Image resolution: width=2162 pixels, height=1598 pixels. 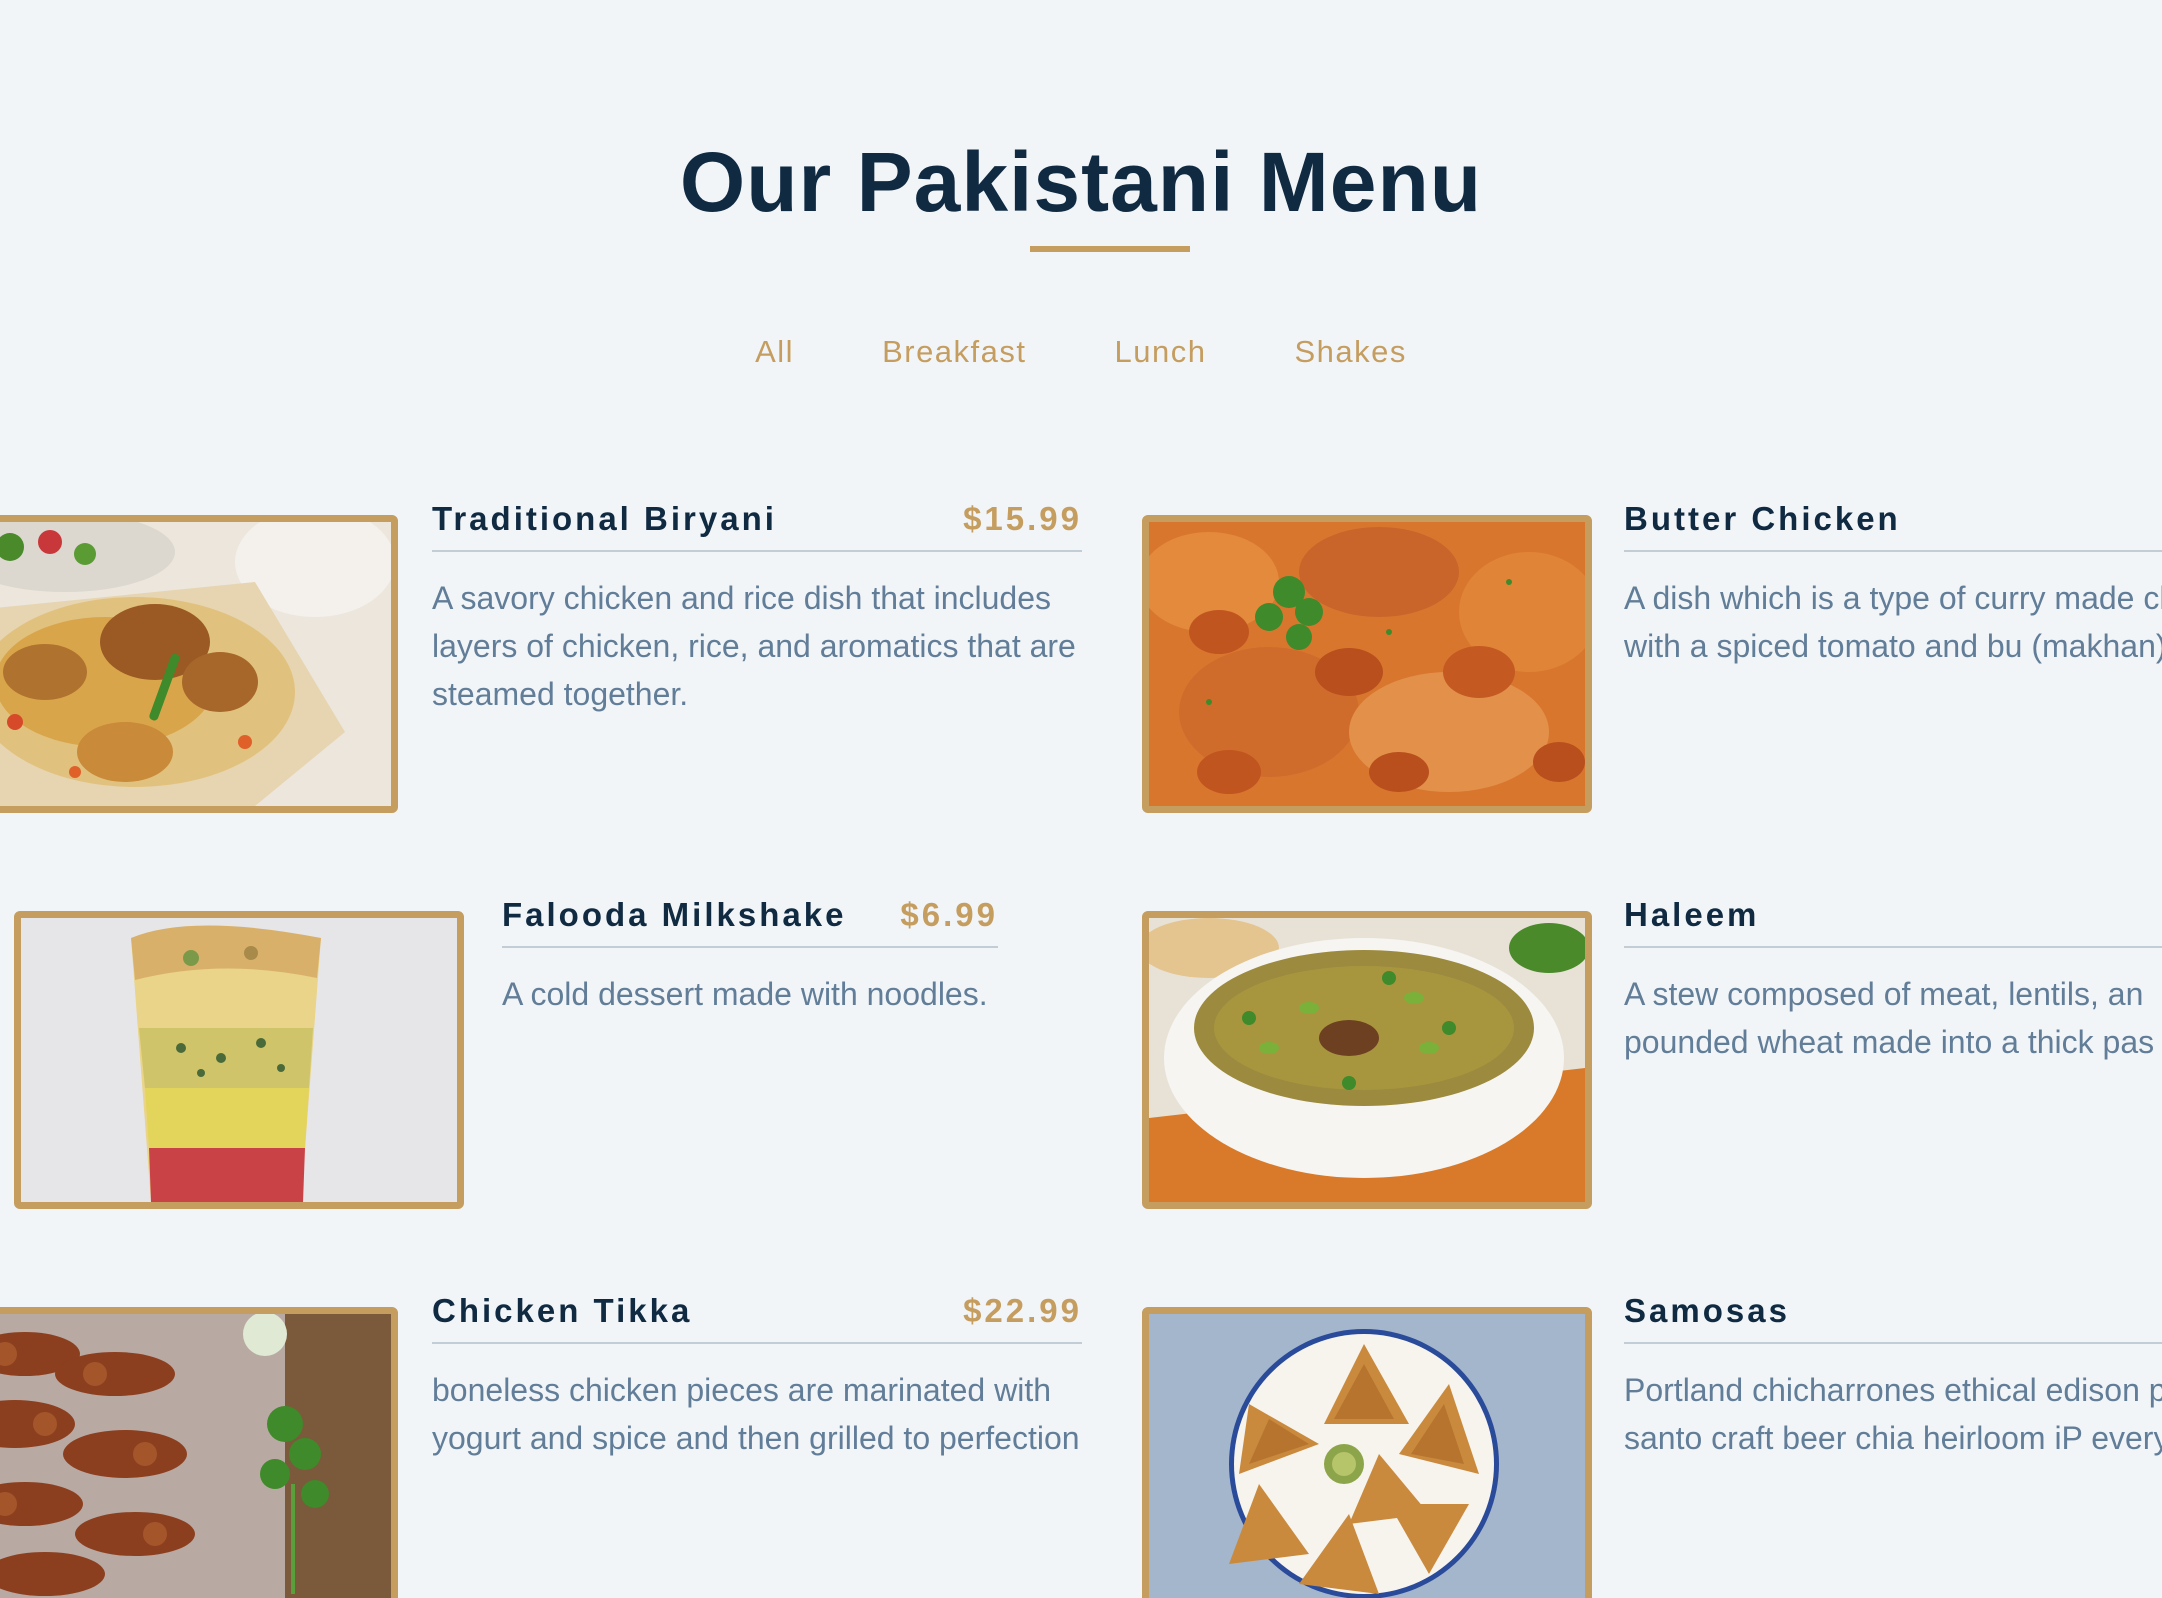 What do you see at coordinates (954, 352) in the screenshot?
I see `filter-button-breakfast: Breakfast` at bounding box center [954, 352].